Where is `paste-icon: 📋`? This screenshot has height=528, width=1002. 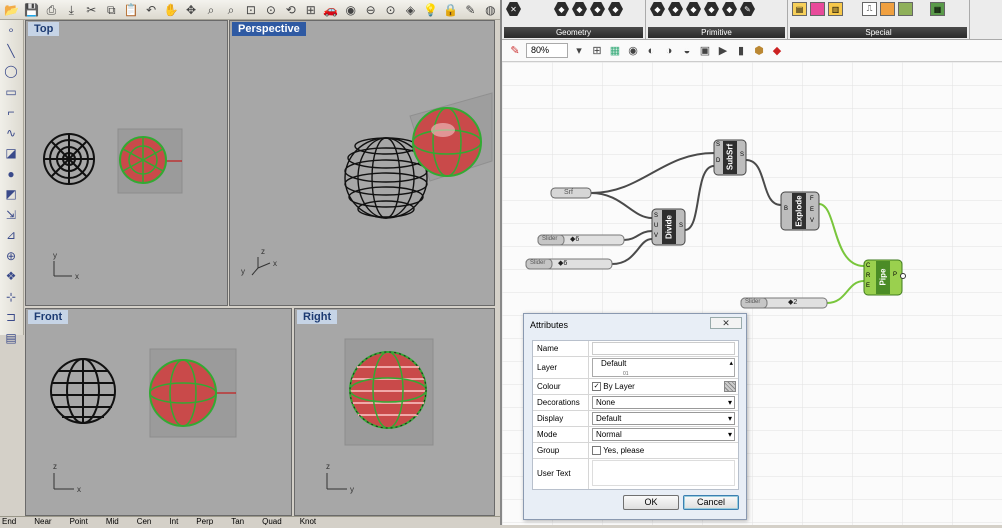
paste-icon: 📋 is located at coordinates (131, 10).